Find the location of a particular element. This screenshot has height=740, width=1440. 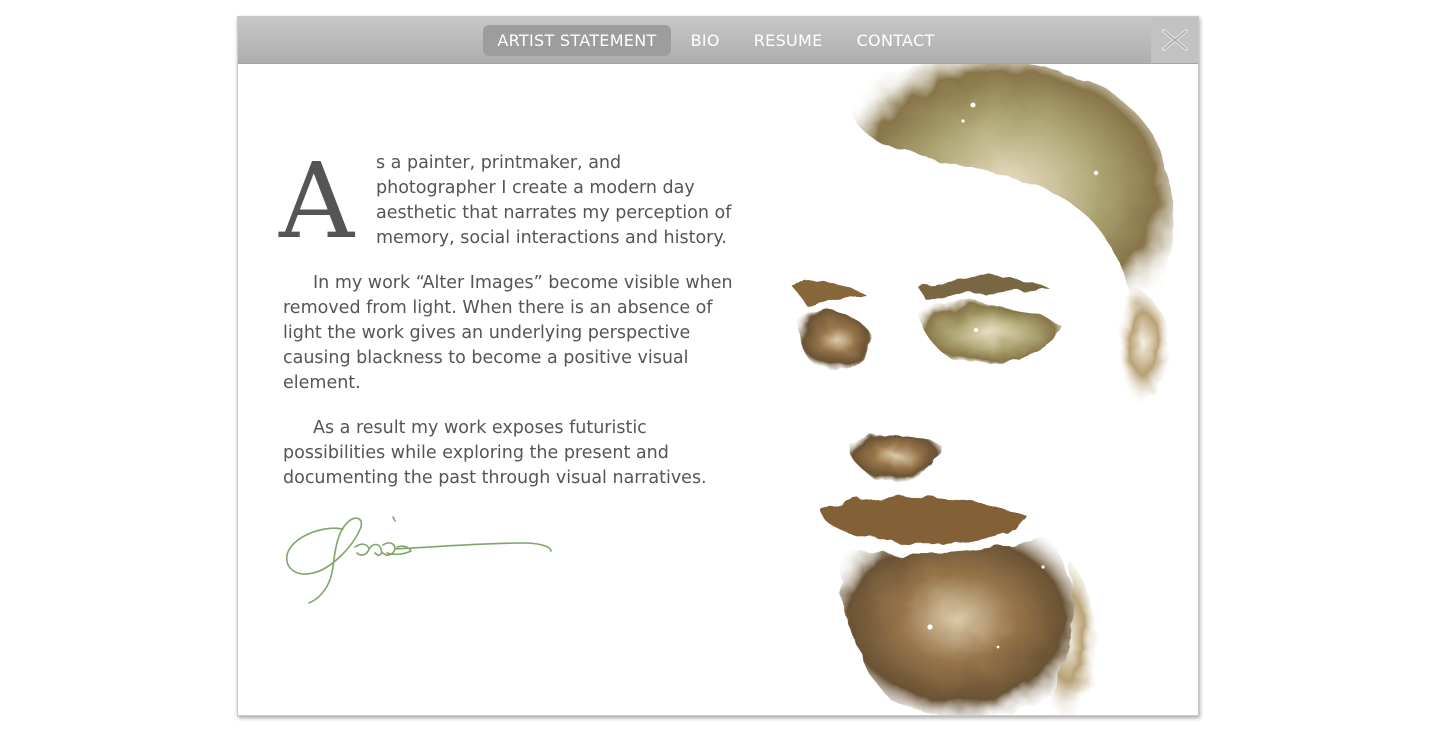

close-button is located at coordinates (1174, 40).